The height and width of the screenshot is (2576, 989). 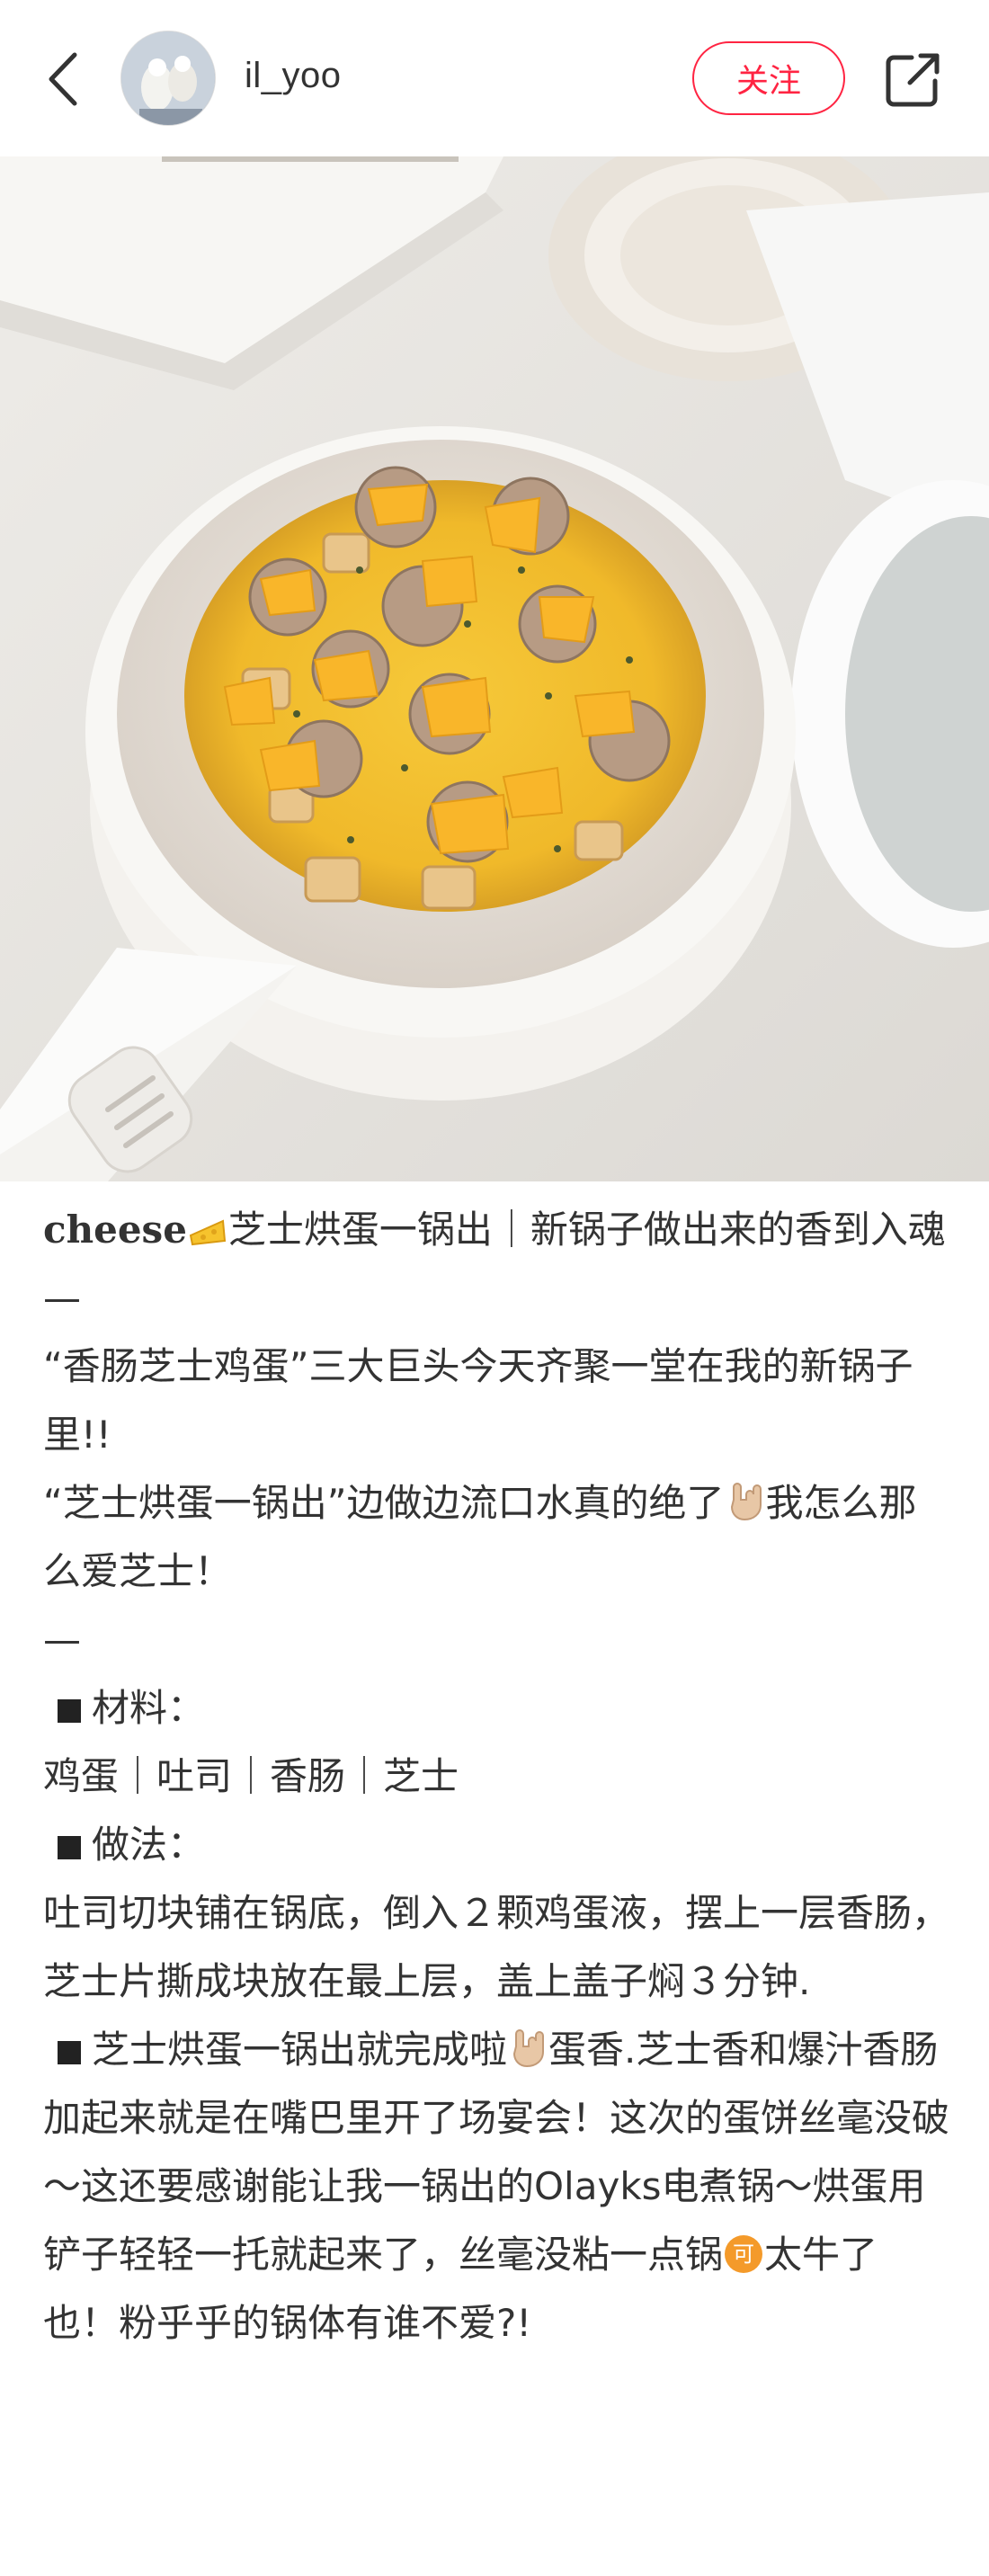 What do you see at coordinates (115, 1230) in the screenshot?
I see `post-title-en: cheese` at bounding box center [115, 1230].